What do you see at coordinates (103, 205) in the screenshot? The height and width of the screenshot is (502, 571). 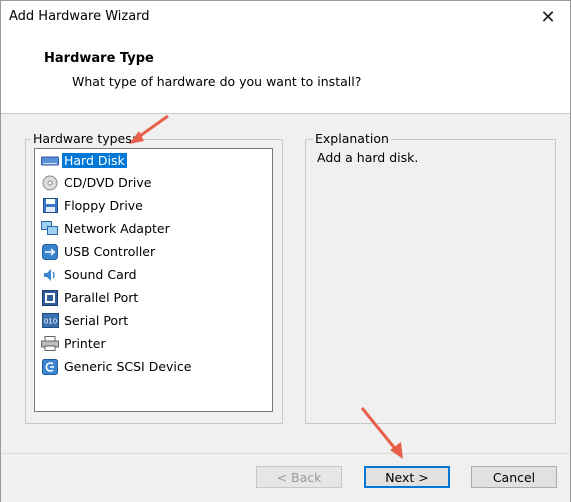 I see `list-item-label: Floppy Drive` at bounding box center [103, 205].